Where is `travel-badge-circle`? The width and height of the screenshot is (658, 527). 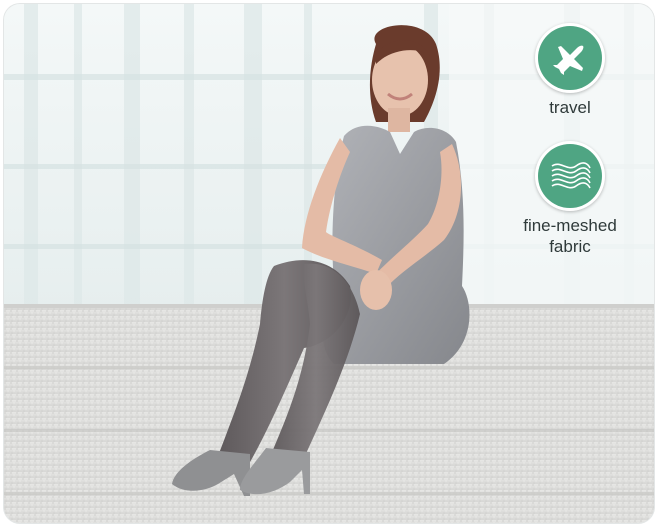 travel-badge-circle is located at coordinates (570, 58).